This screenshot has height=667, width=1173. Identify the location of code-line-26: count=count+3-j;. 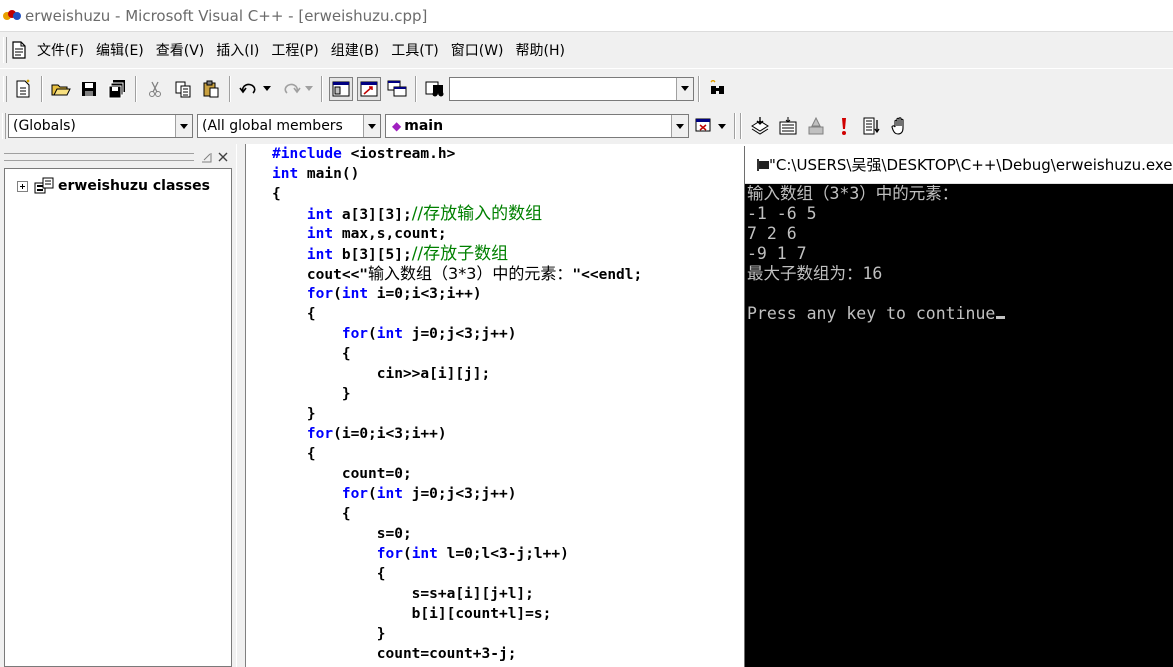
(394, 654).